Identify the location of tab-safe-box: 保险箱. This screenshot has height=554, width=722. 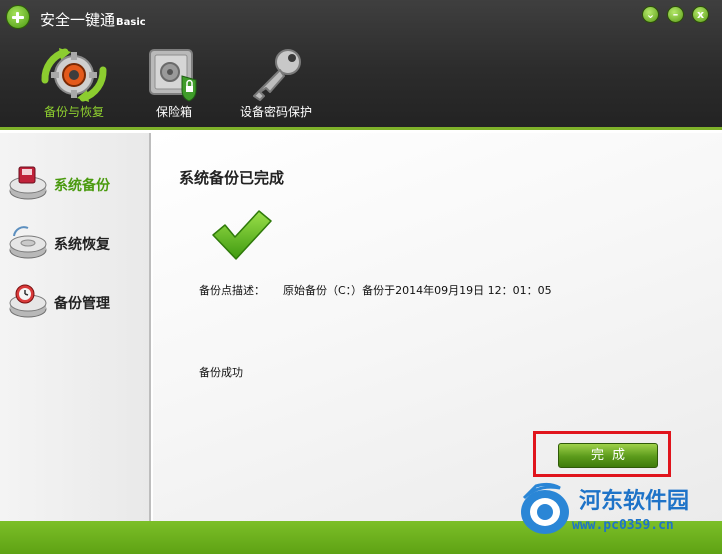
(174, 84).